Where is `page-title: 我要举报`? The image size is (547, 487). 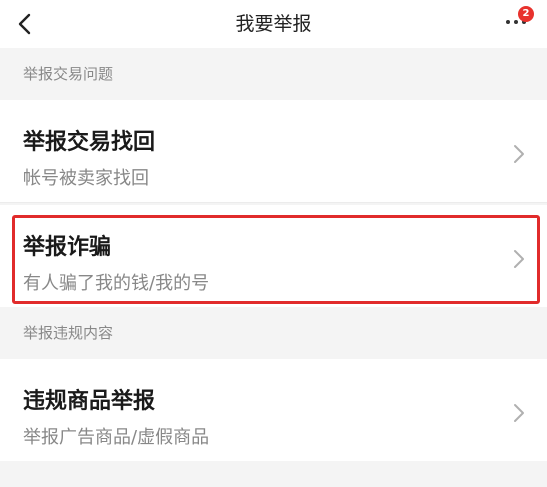 page-title: 我要举报 is located at coordinates (273, 24).